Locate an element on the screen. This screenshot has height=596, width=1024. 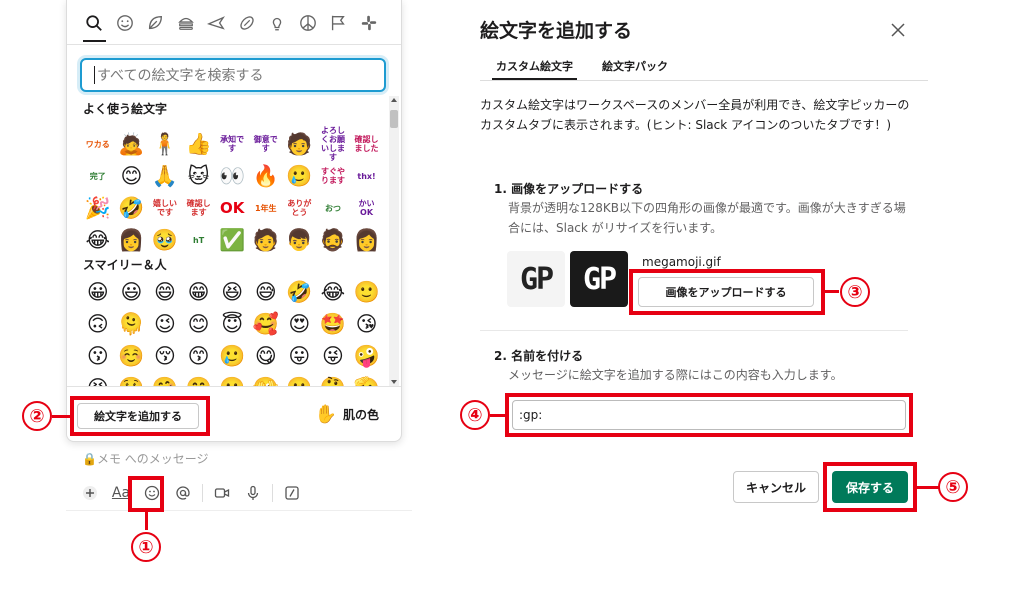
emoji-item: ありがとう is located at coordinates (300, 208).